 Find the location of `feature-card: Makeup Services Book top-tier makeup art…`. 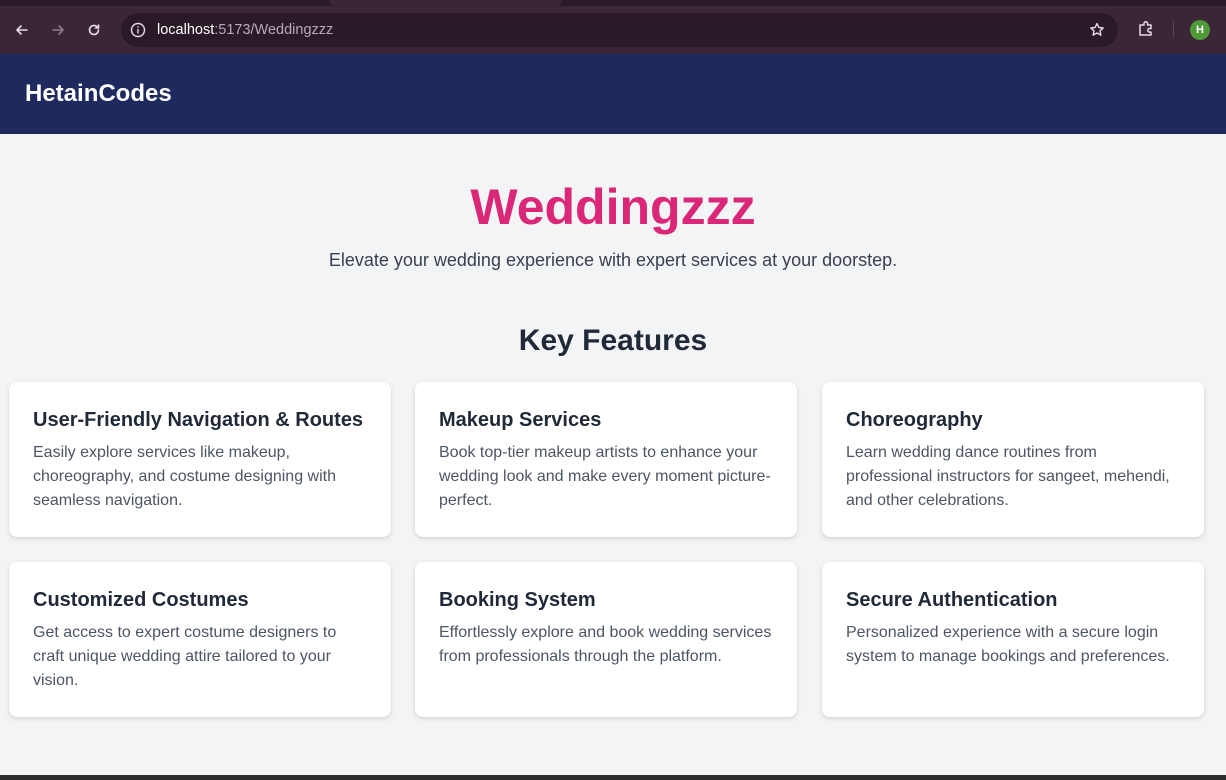

feature-card: Makeup Services Book top-tier makeup art… is located at coordinates (606, 459).